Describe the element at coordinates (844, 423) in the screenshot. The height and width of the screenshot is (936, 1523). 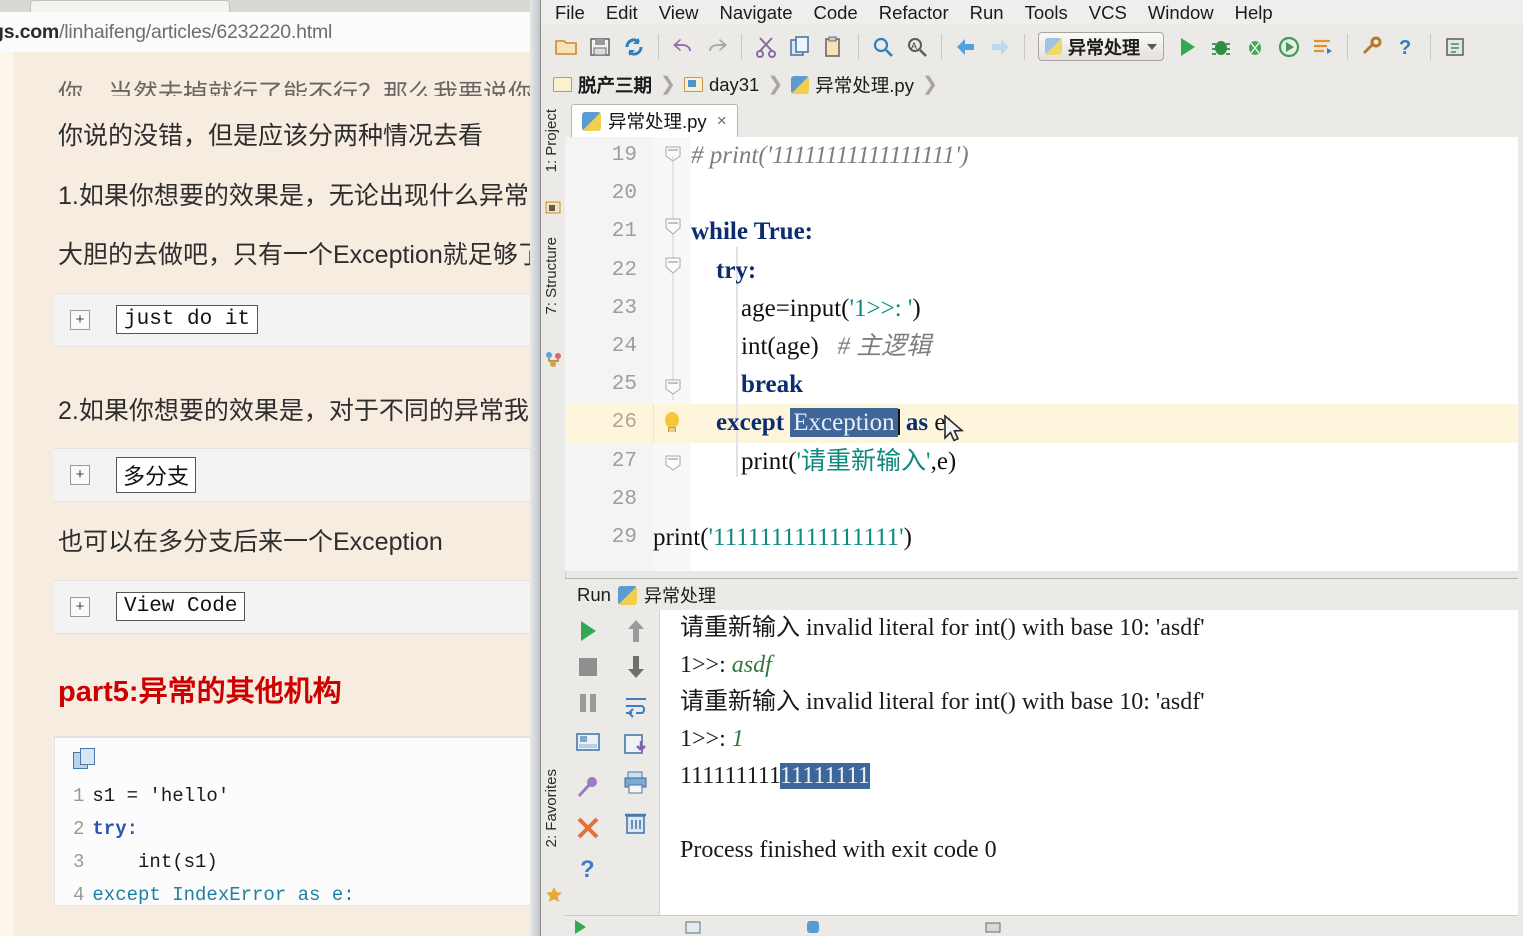
I see `editor-selection: Exception` at that location.